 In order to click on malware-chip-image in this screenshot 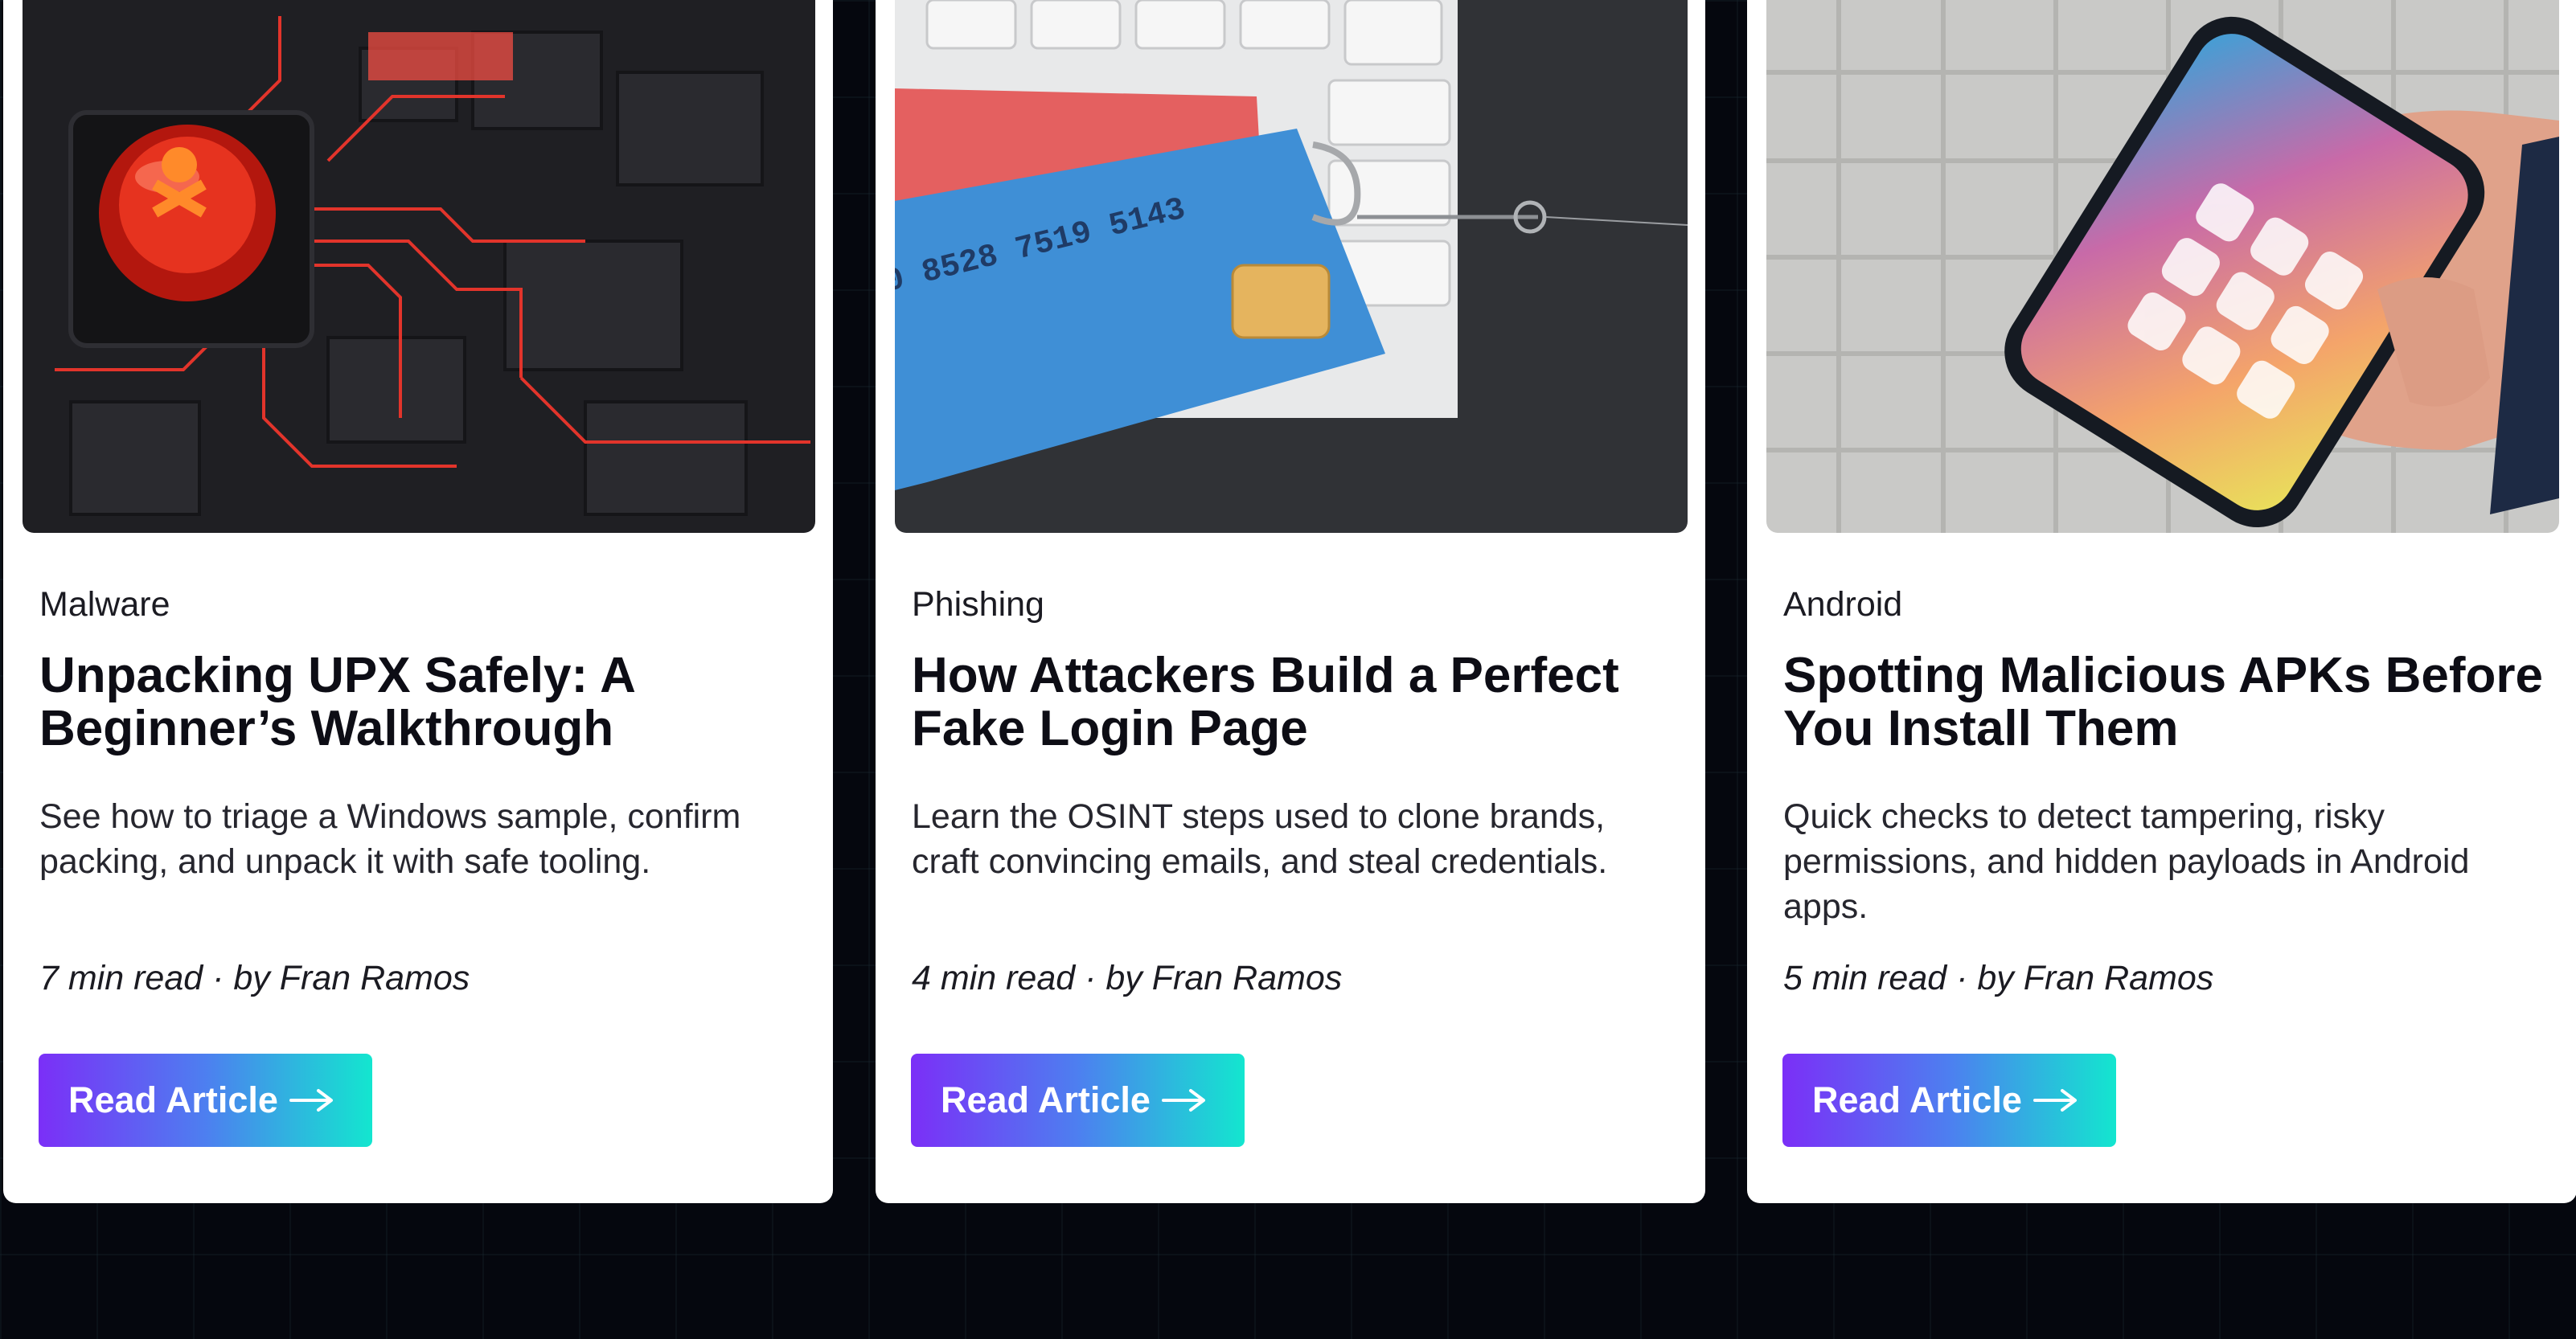, I will do `click(419, 266)`.